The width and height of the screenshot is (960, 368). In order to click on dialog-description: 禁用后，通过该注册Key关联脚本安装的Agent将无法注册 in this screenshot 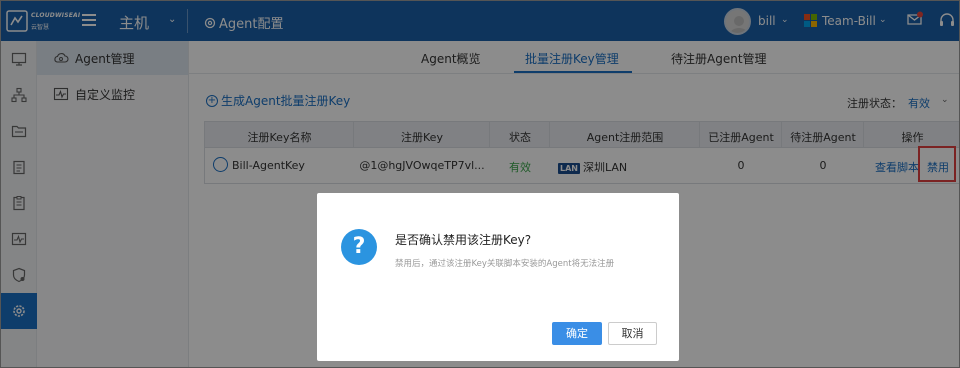, I will do `click(505, 264)`.